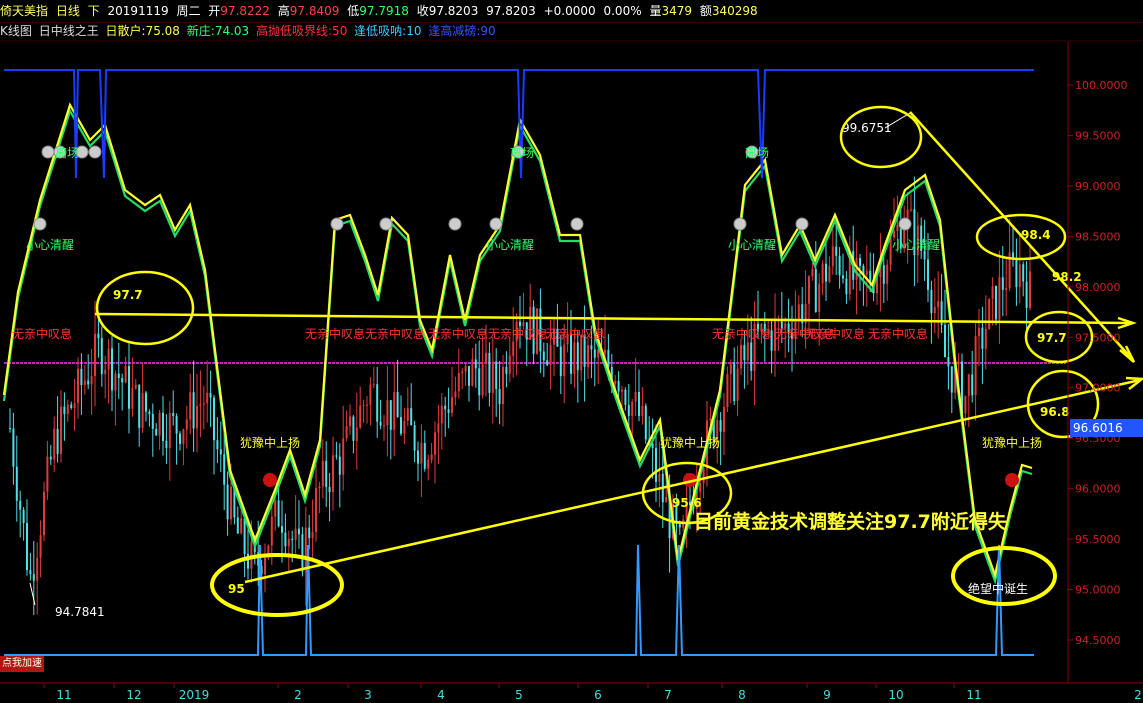 Image resolution: width=1143 pixels, height=703 pixels. I want to click on x-tick-label: 2019, so click(194, 695).